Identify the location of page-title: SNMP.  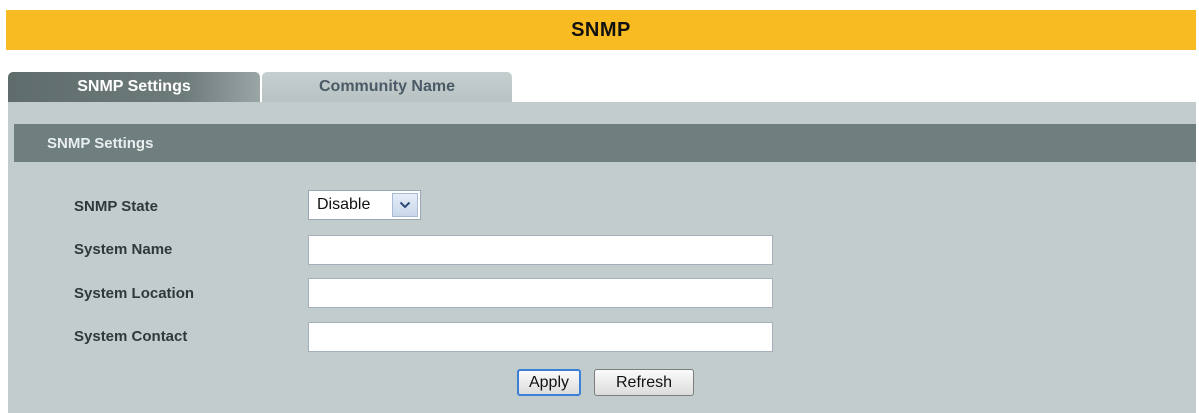
(601, 29).